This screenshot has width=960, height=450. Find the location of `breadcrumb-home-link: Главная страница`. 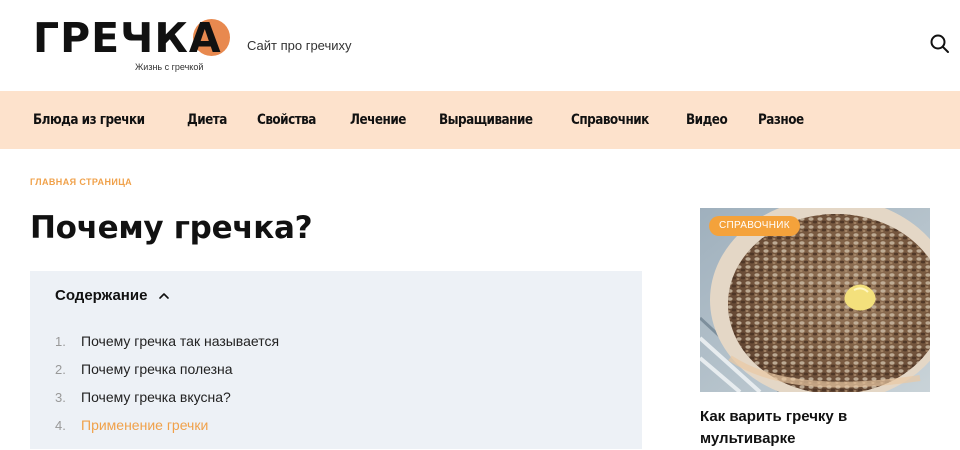

breadcrumb-home-link: Главная страница is located at coordinates (81, 182).